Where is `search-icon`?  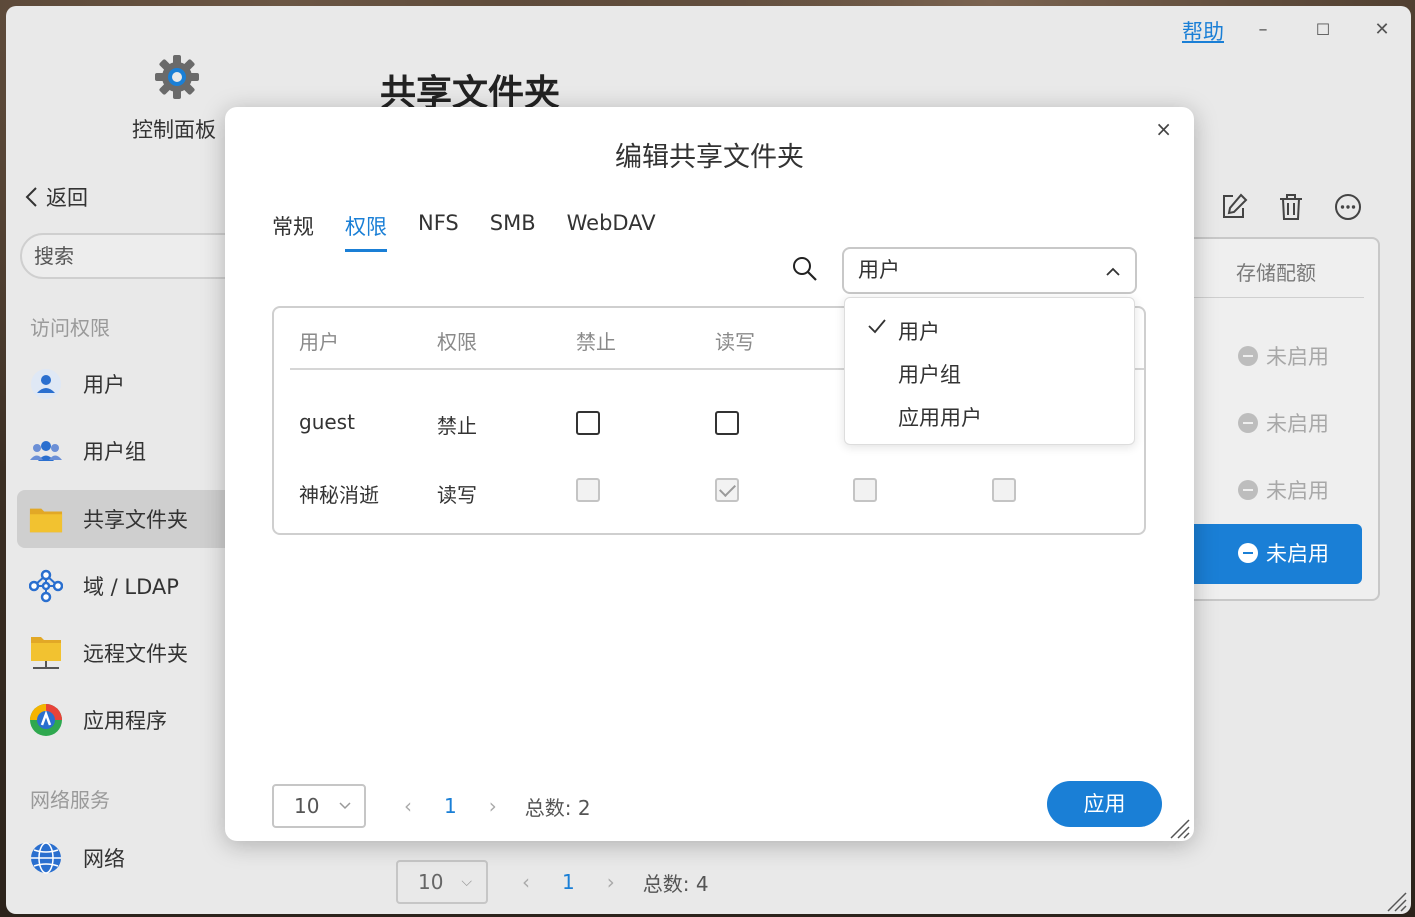
search-icon is located at coordinates (805, 269).